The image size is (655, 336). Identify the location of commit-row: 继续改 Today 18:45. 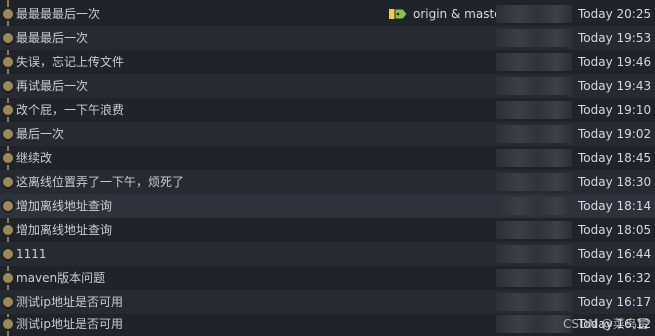
(327, 158).